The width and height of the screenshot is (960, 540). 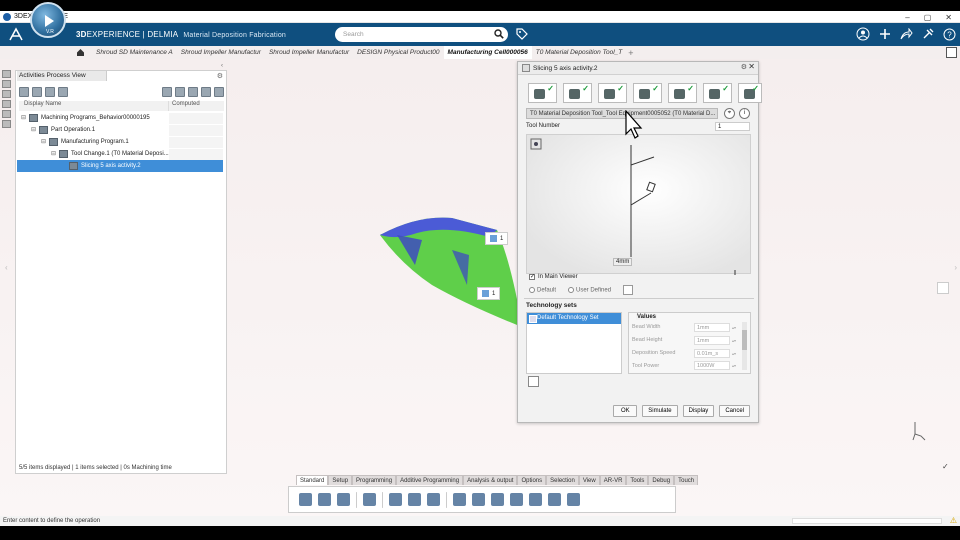 What do you see at coordinates (729, 113) in the screenshot?
I see `select-tool-icon: ⌖` at bounding box center [729, 113].